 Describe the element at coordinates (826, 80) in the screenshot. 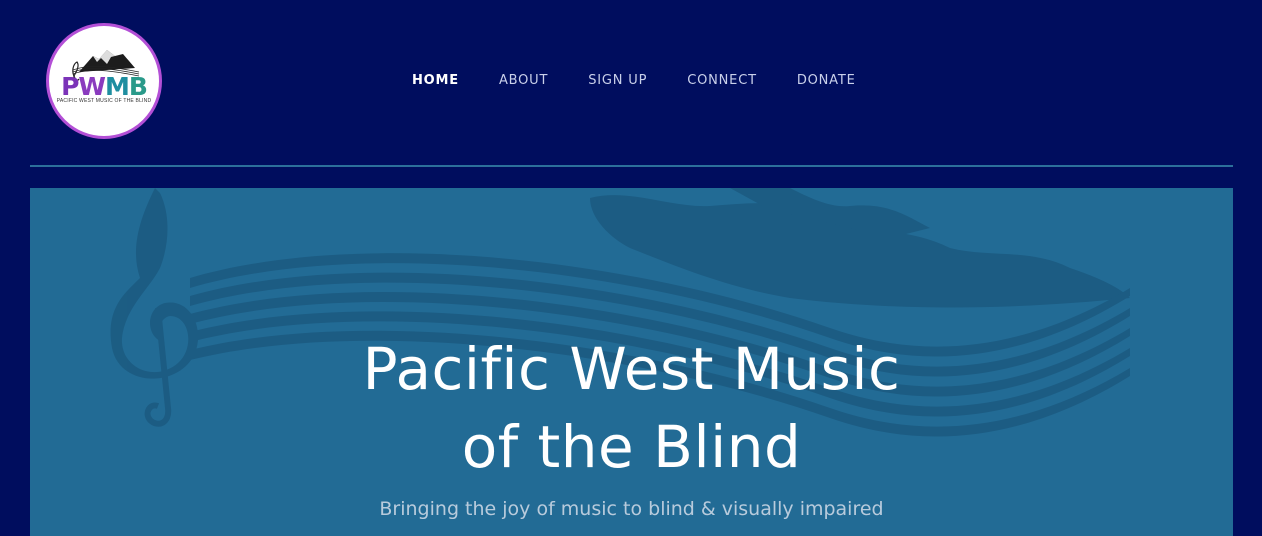

I see `nav-donate: DONATE` at that location.